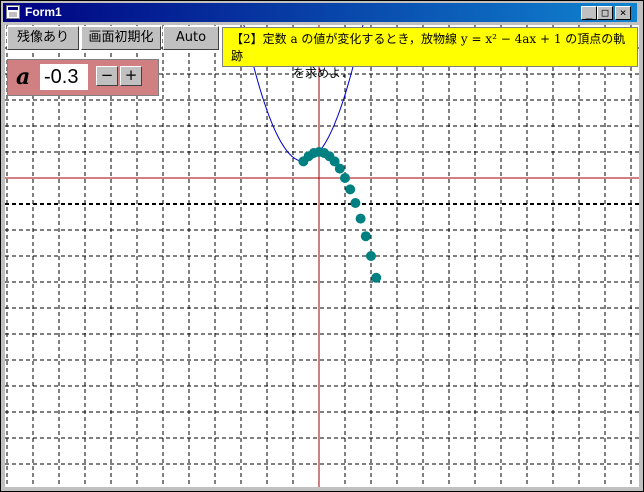 This screenshot has height=492, width=644. Describe the element at coordinates (131, 76) in the screenshot. I see `increment-button: +` at that location.